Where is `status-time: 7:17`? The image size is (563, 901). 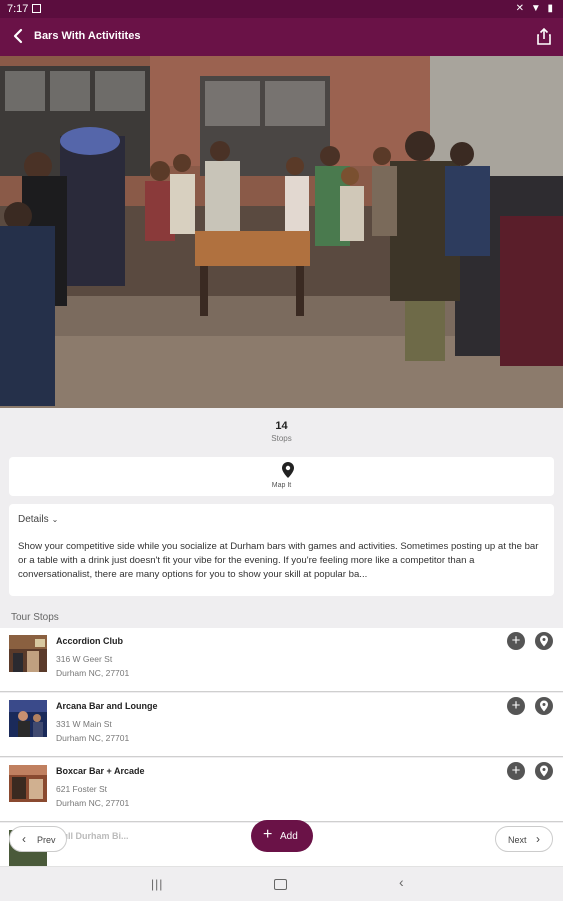
status-time: 7:17 is located at coordinates (18, 9).